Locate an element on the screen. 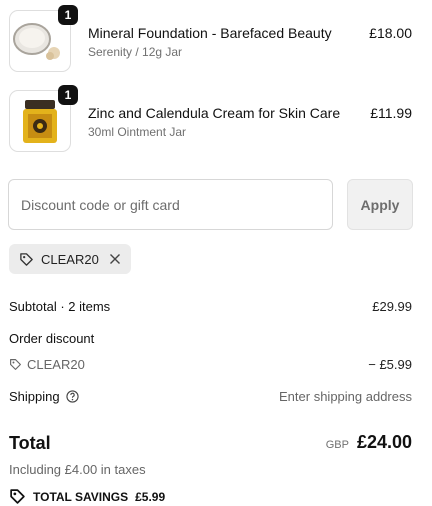  discount-code-row: CLEAR20 is located at coordinates (47, 364).